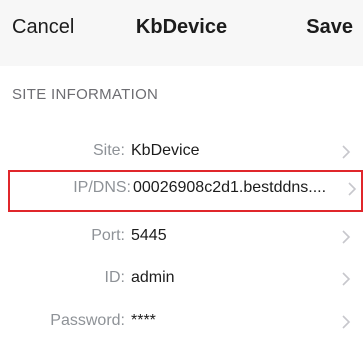 The height and width of the screenshot is (356, 363). Describe the element at coordinates (114, 277) in the screenshot. I see `id-label: ID:` at that location.